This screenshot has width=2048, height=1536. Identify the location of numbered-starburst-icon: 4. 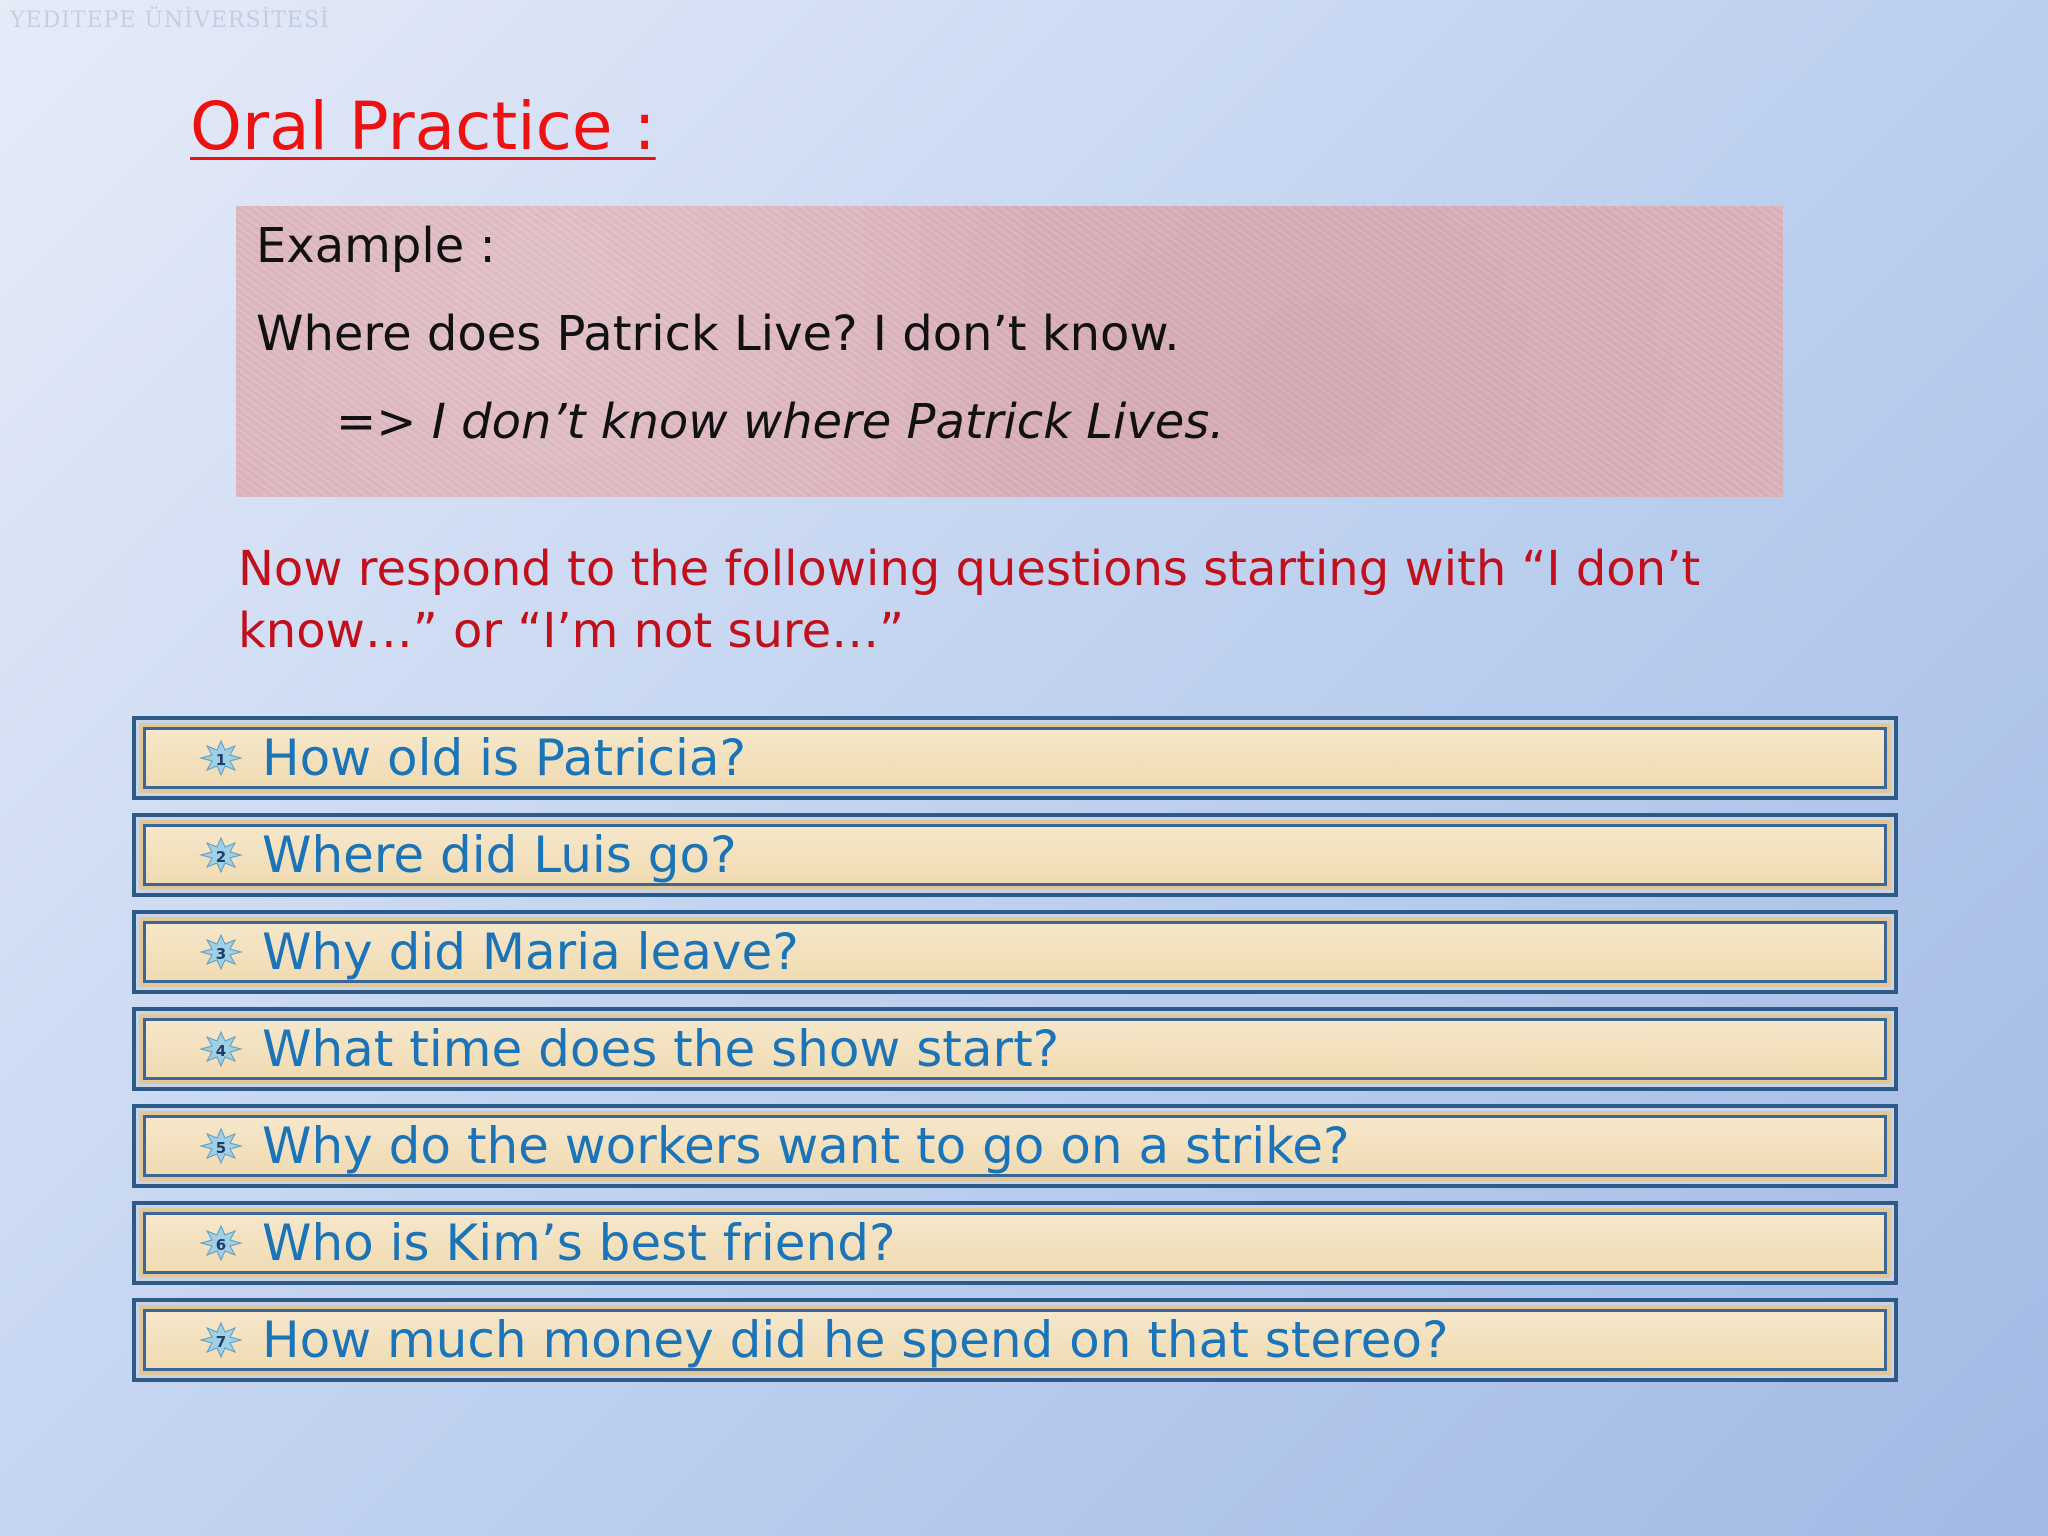
(221, 1049).